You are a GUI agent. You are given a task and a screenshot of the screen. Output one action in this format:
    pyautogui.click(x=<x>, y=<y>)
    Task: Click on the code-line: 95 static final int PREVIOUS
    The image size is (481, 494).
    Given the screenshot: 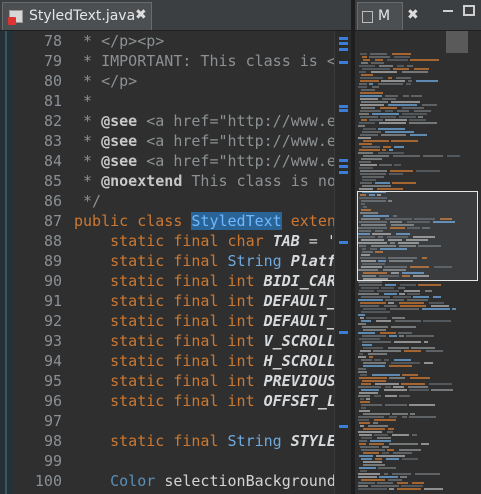 What is the action you would take?
    pyautogui.click(x=174, y=381)
    